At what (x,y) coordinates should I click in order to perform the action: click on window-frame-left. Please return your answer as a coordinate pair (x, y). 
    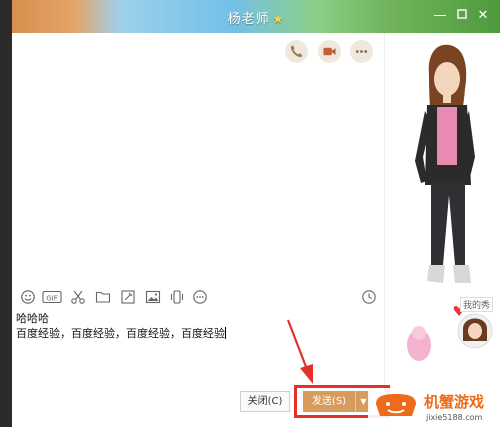
    Looking at the image, I should click on (6, 213).